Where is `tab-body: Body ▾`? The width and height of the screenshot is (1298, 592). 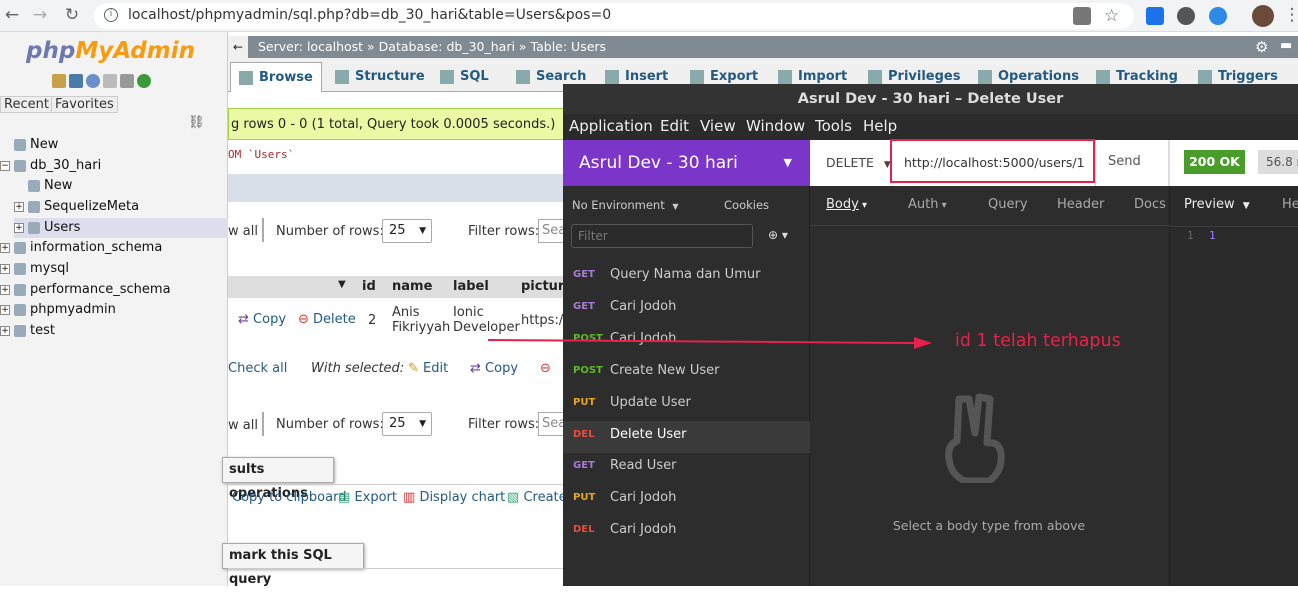
tab-body: Body ▾ is located at coordinates (846, 204).